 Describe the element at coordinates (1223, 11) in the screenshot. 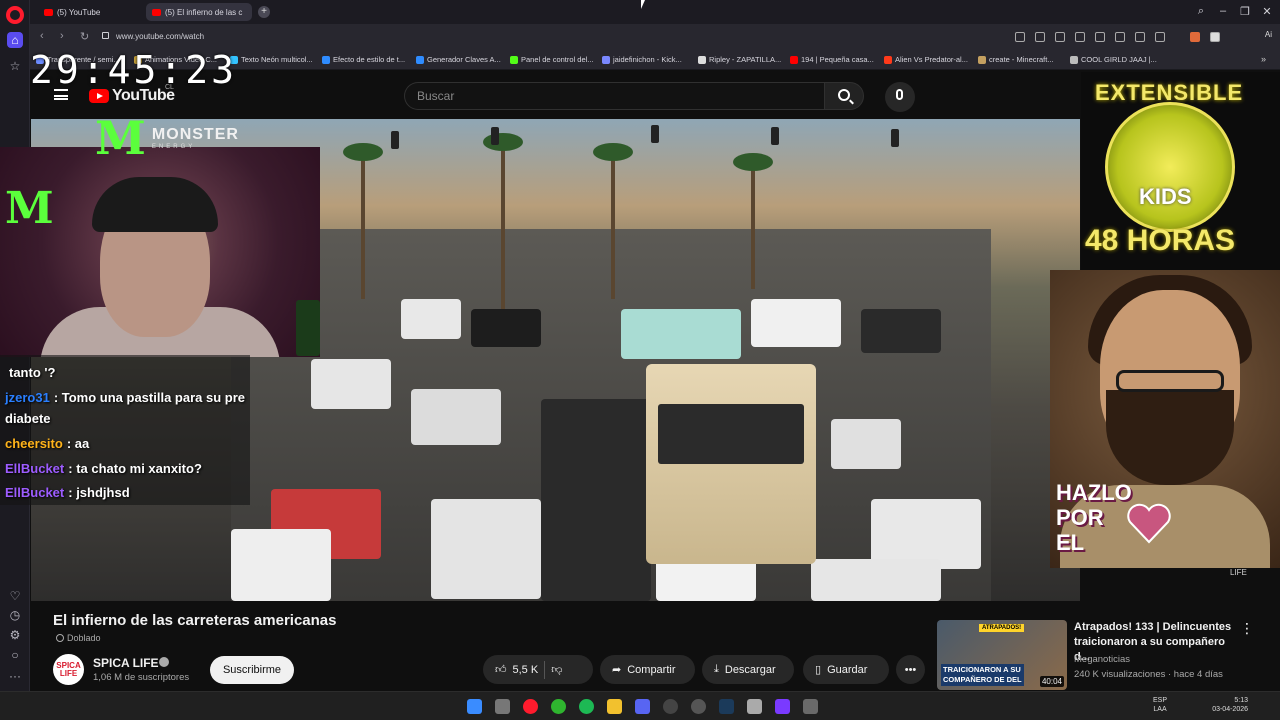

I see `minimize-button: –` at that location.